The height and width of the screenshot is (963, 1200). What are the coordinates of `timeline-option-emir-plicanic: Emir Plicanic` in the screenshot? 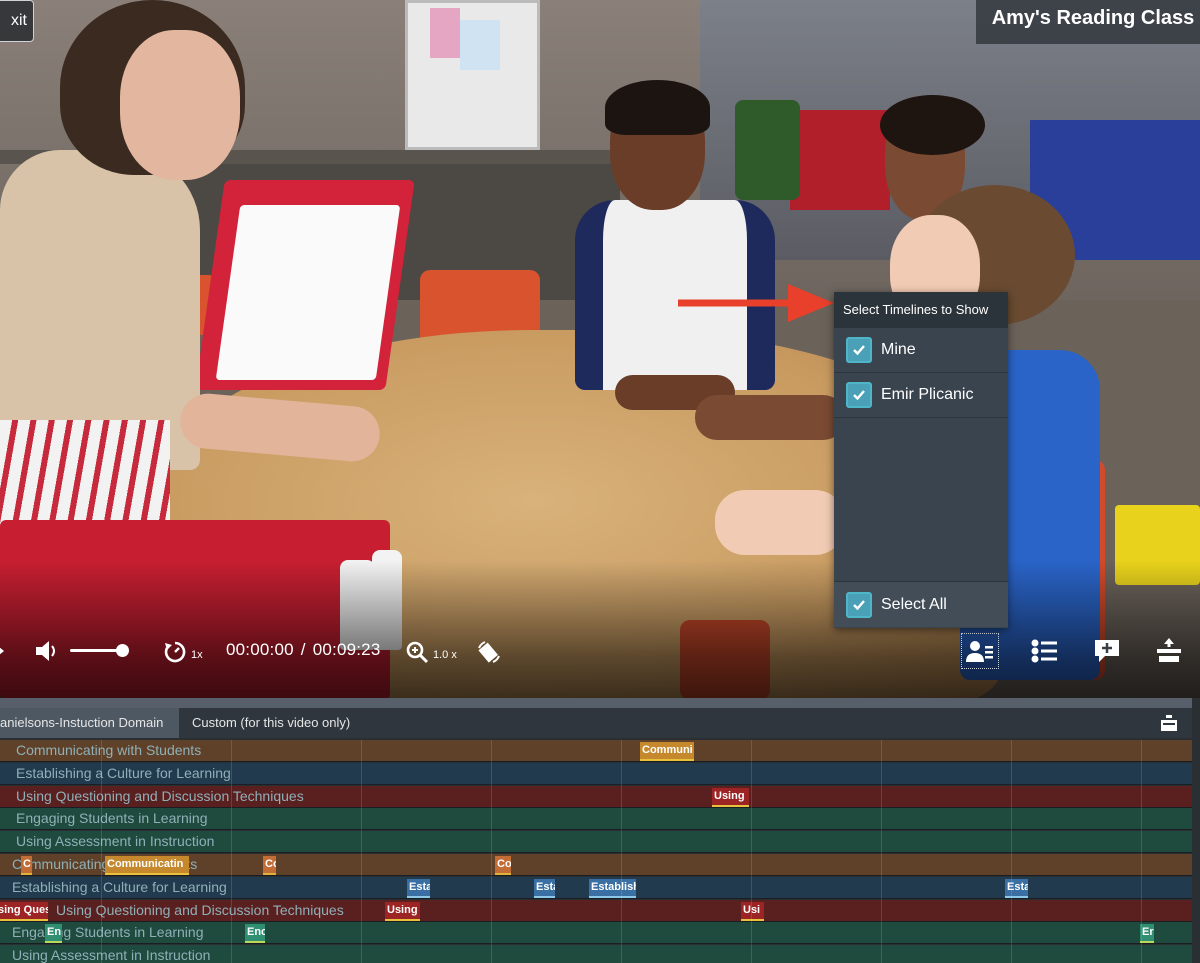 It's located at (921, 395).